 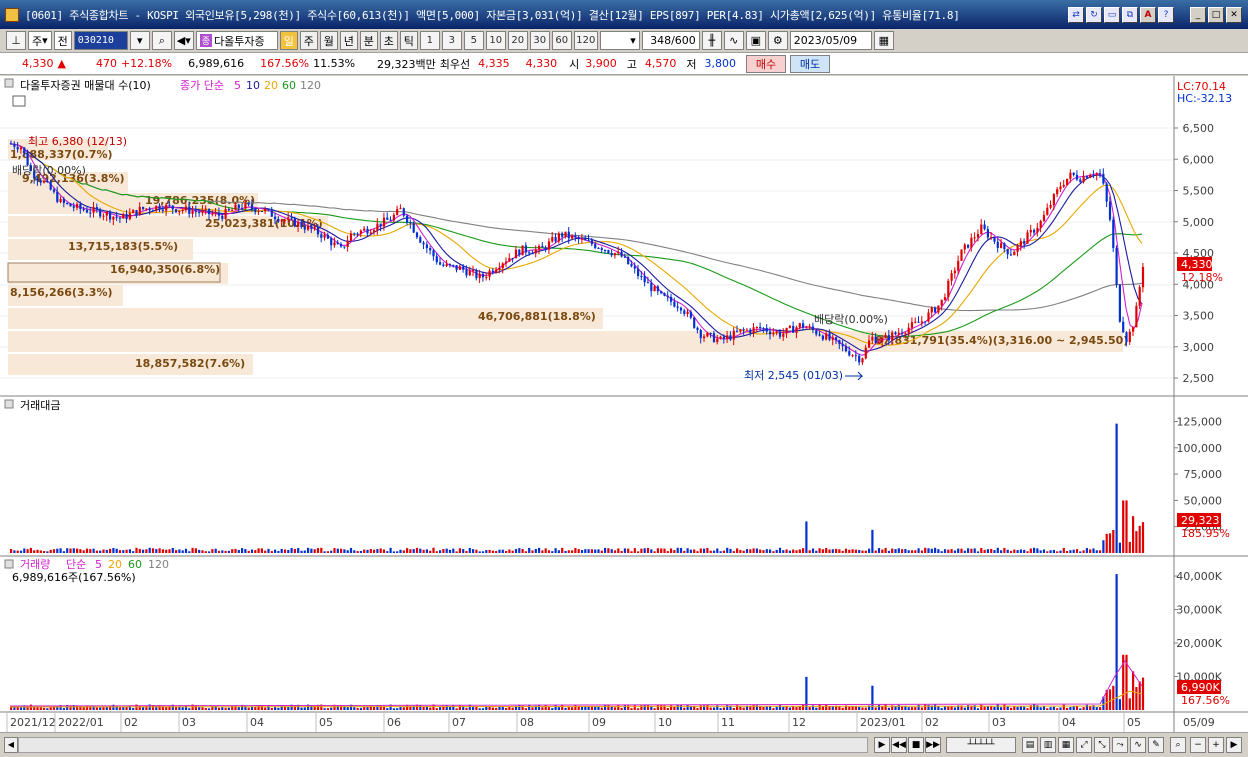 I want to click on link-icon: ⇄, so click(x=1076, y=14).